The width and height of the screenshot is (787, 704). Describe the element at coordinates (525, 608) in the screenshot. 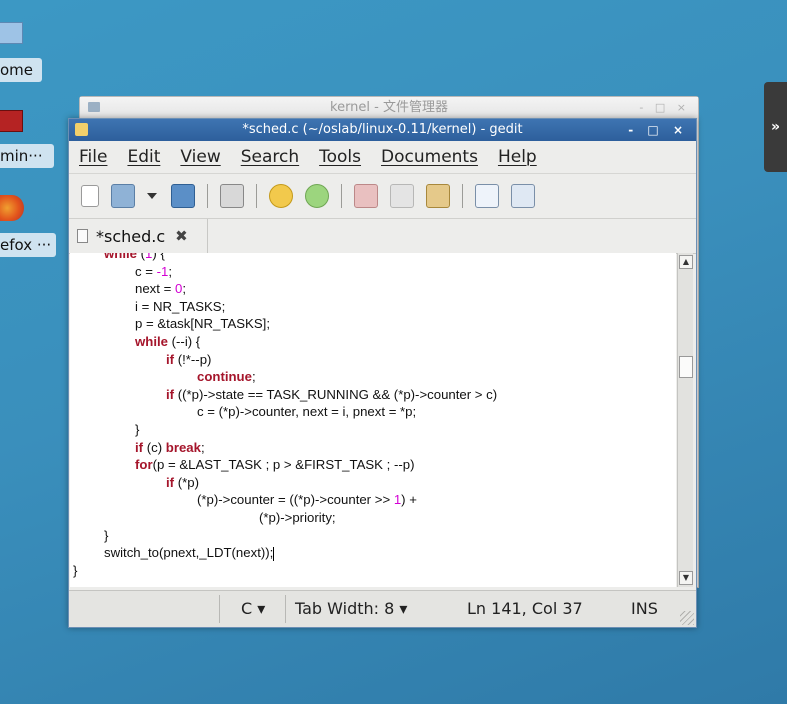

I see `cursor-position: Ln 141, Col 37` at that location.